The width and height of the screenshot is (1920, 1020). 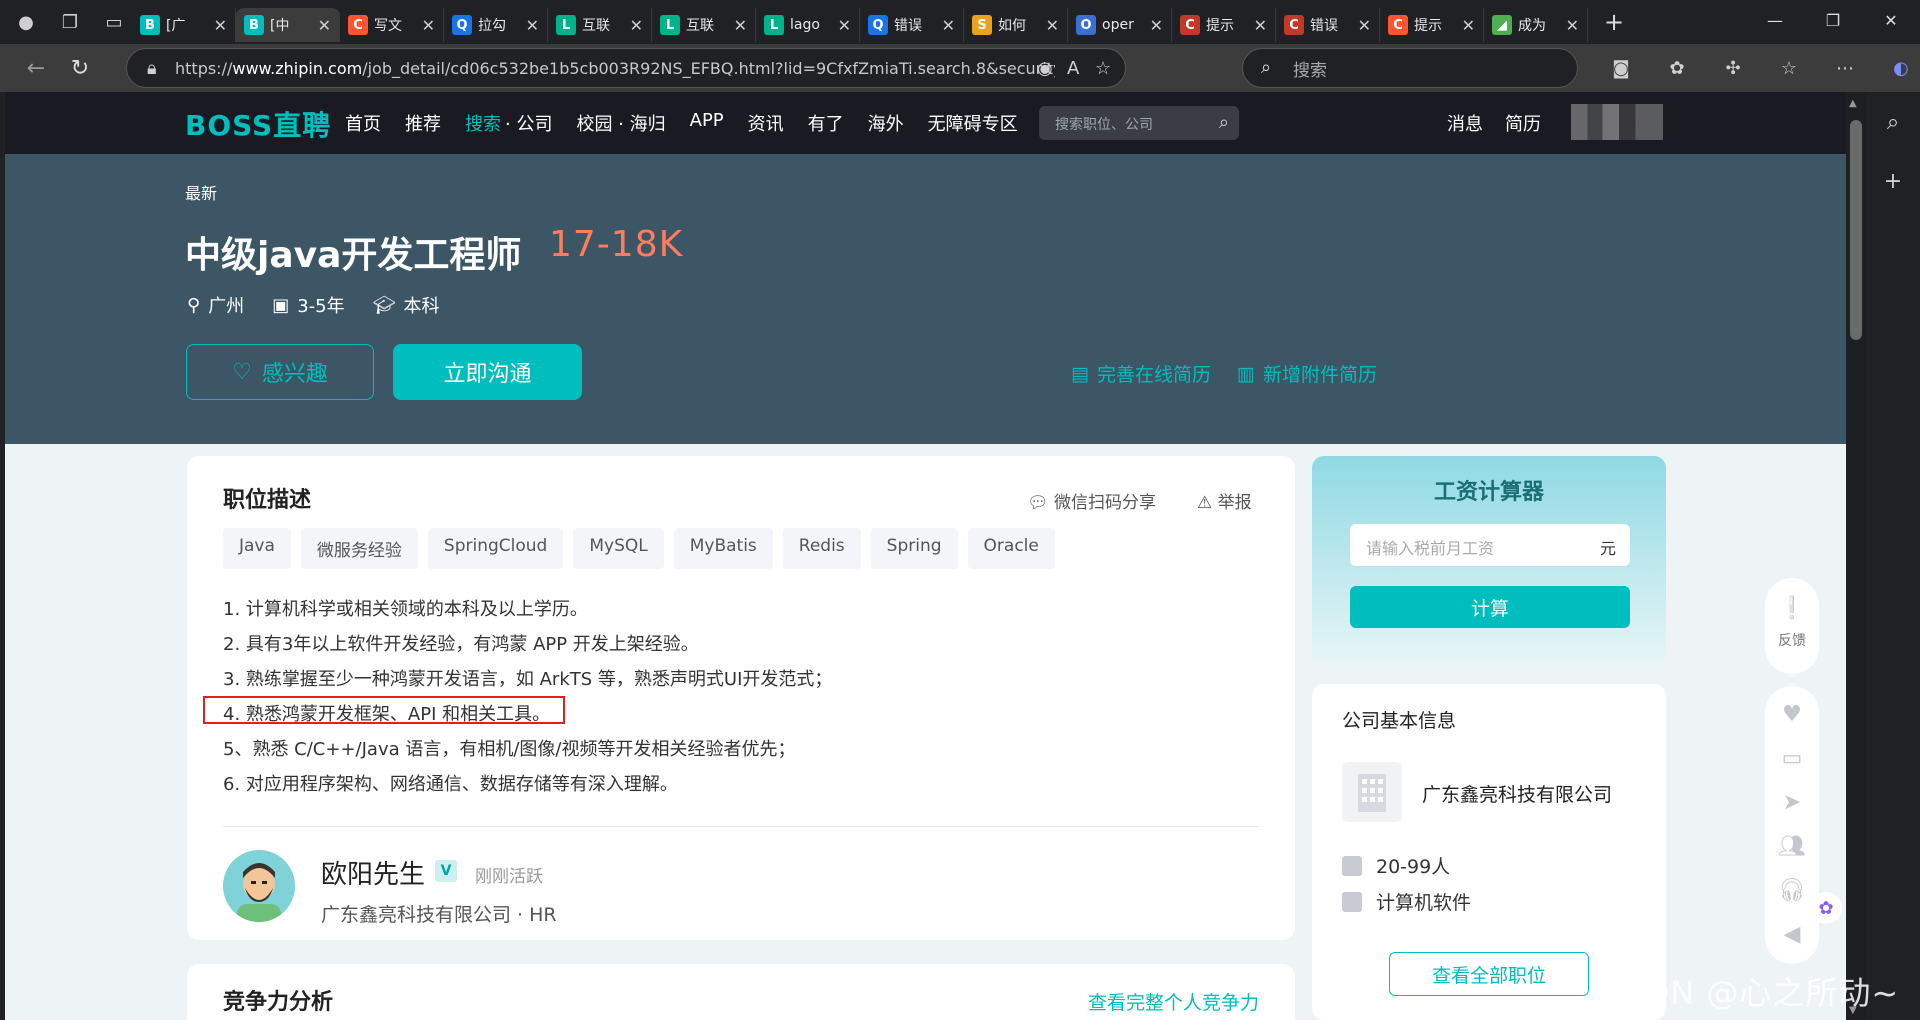 What do you see at coordinates (1792, 802) in the screenshot?
I see `send-icon: ➤` at bounding box center [1792, 802].